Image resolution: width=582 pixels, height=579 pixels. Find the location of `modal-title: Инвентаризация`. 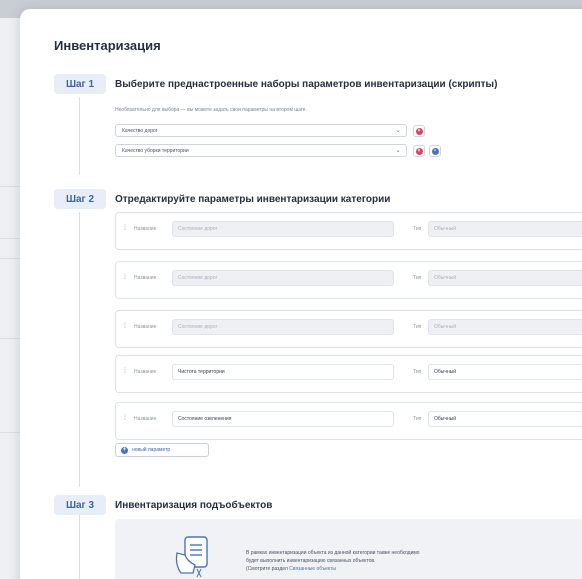

modal-title: Инвентаризация is located at coordinates (107, 45).